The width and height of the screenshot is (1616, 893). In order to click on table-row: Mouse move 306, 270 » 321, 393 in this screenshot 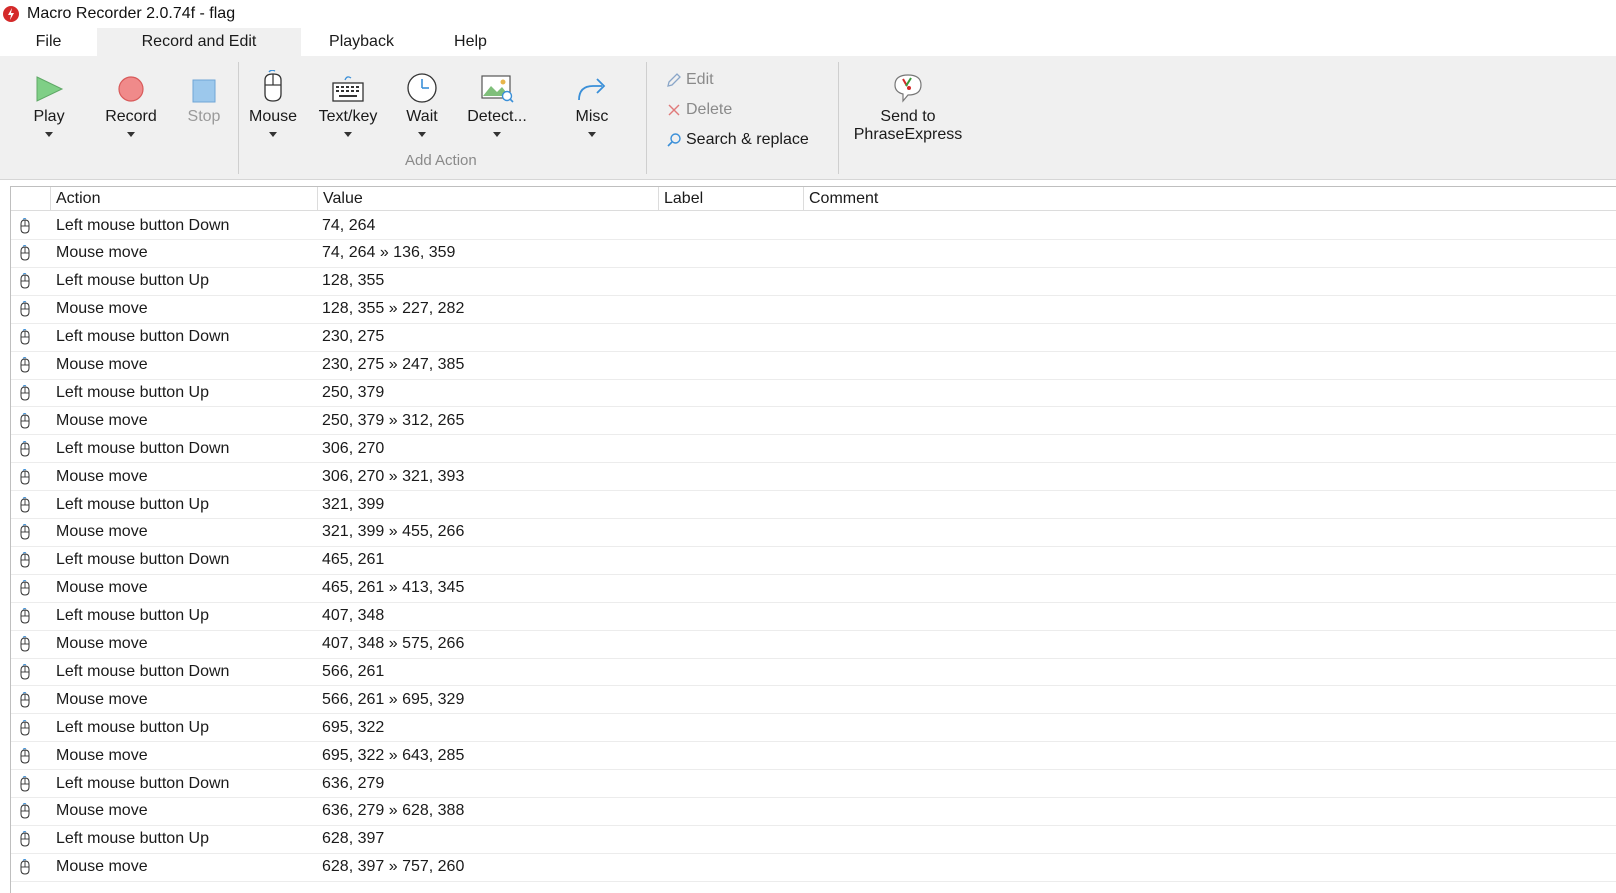, I will do `click(813, 477)`.